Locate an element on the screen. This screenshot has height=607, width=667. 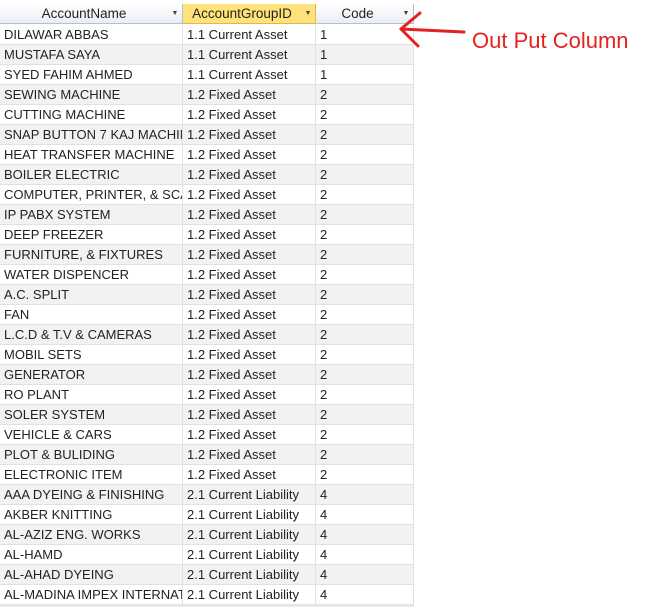
table-row: IP PABX SYSTEM 1.2 Fixed Asset 2 is located at coordinates (207, 215).